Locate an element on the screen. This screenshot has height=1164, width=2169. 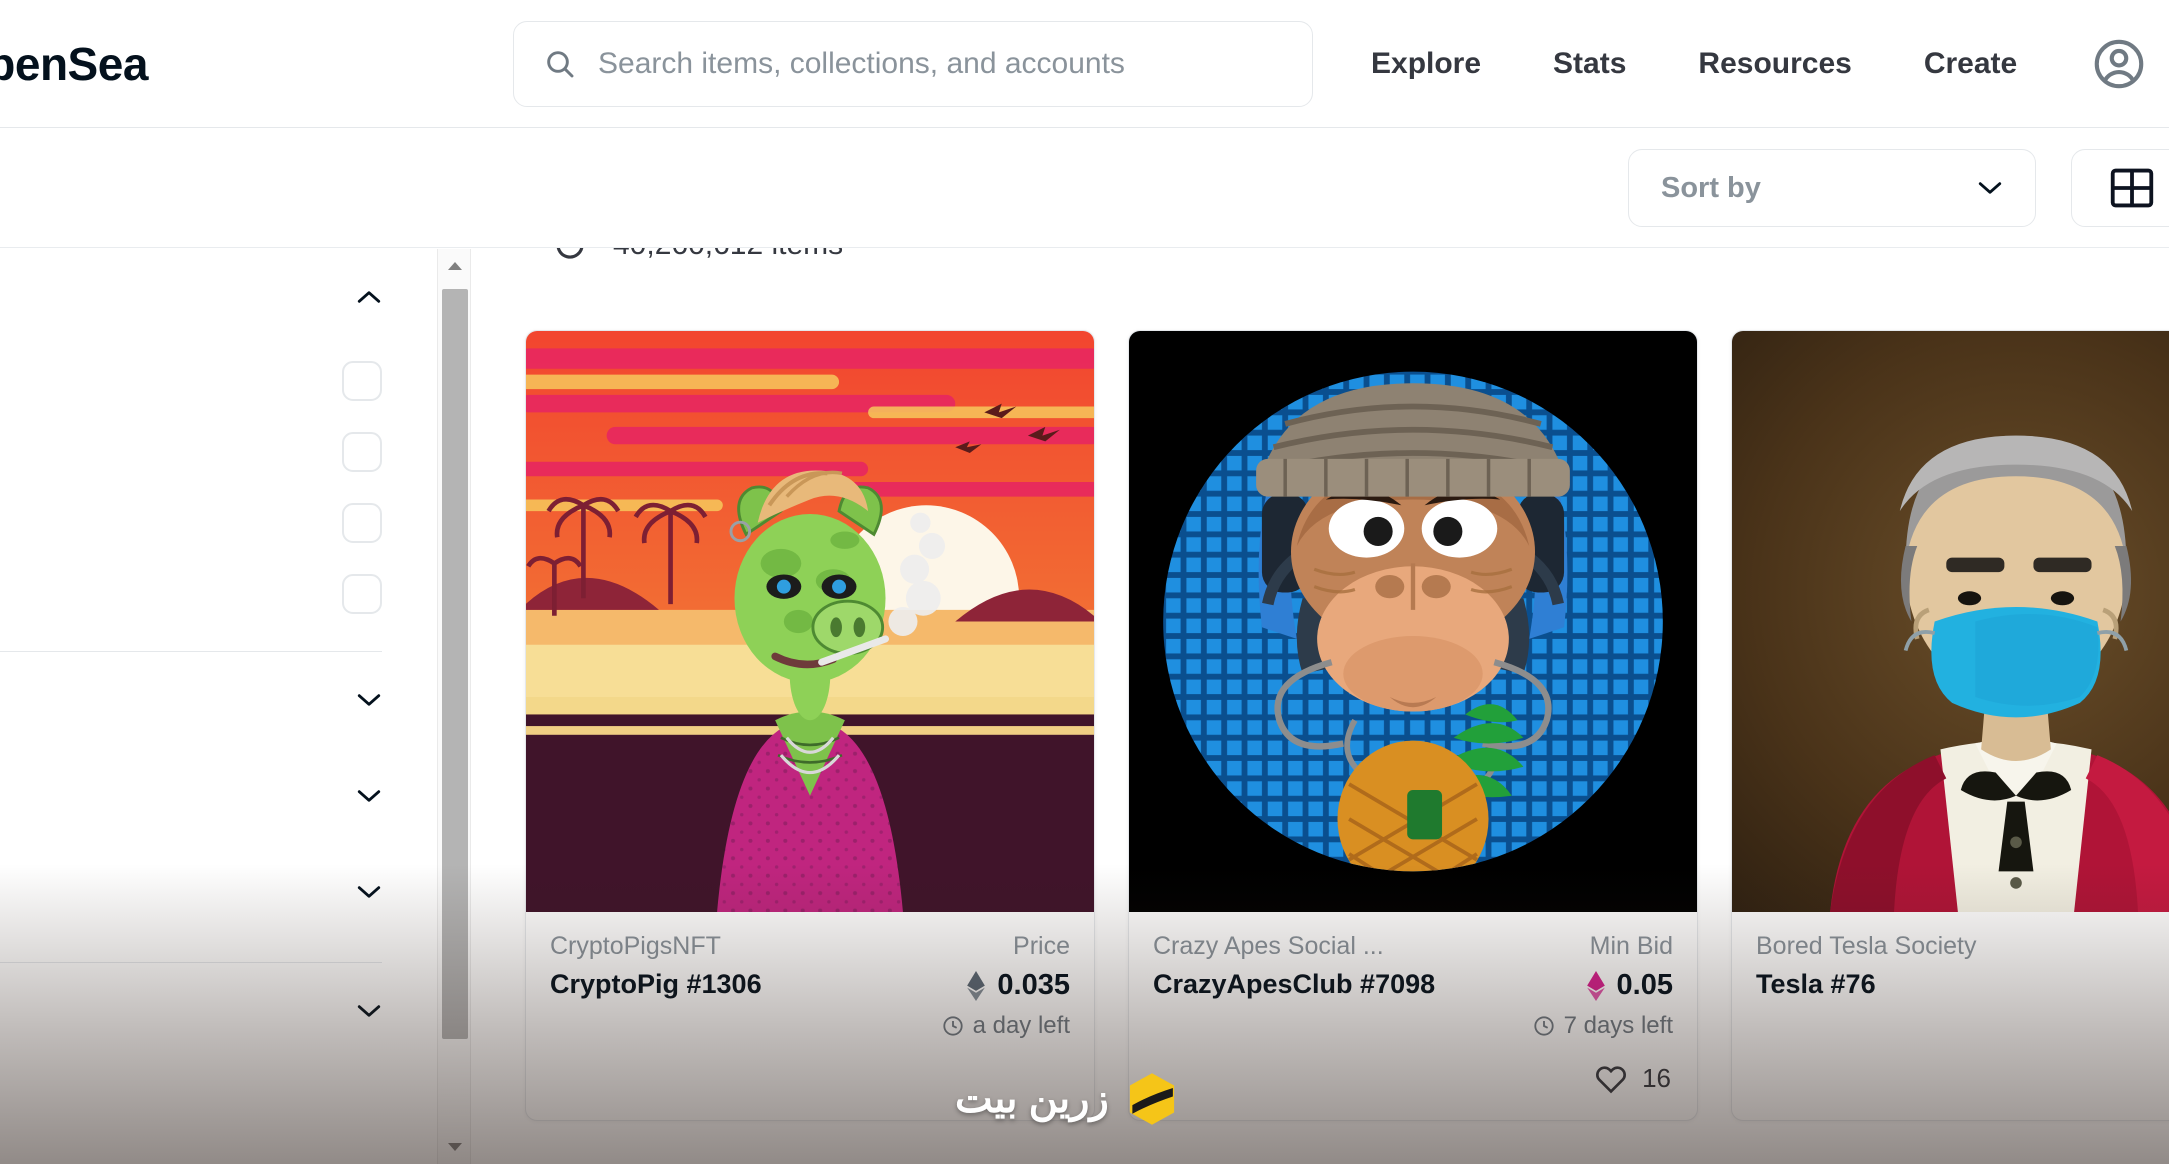
heart-icon is located at coordinates (1611, 1078).